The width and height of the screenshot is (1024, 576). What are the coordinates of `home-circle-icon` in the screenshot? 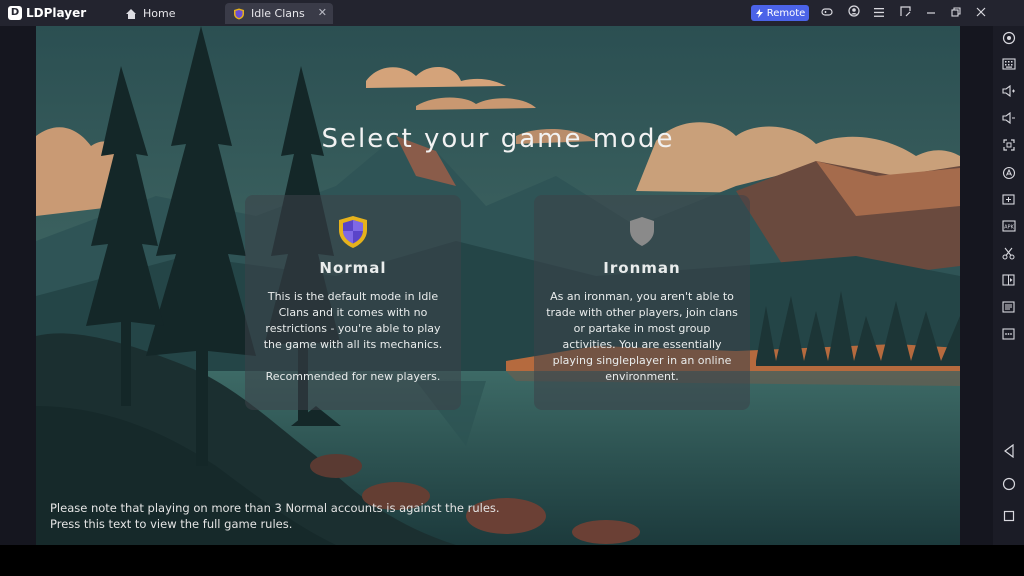 It's located at (1008, 485).